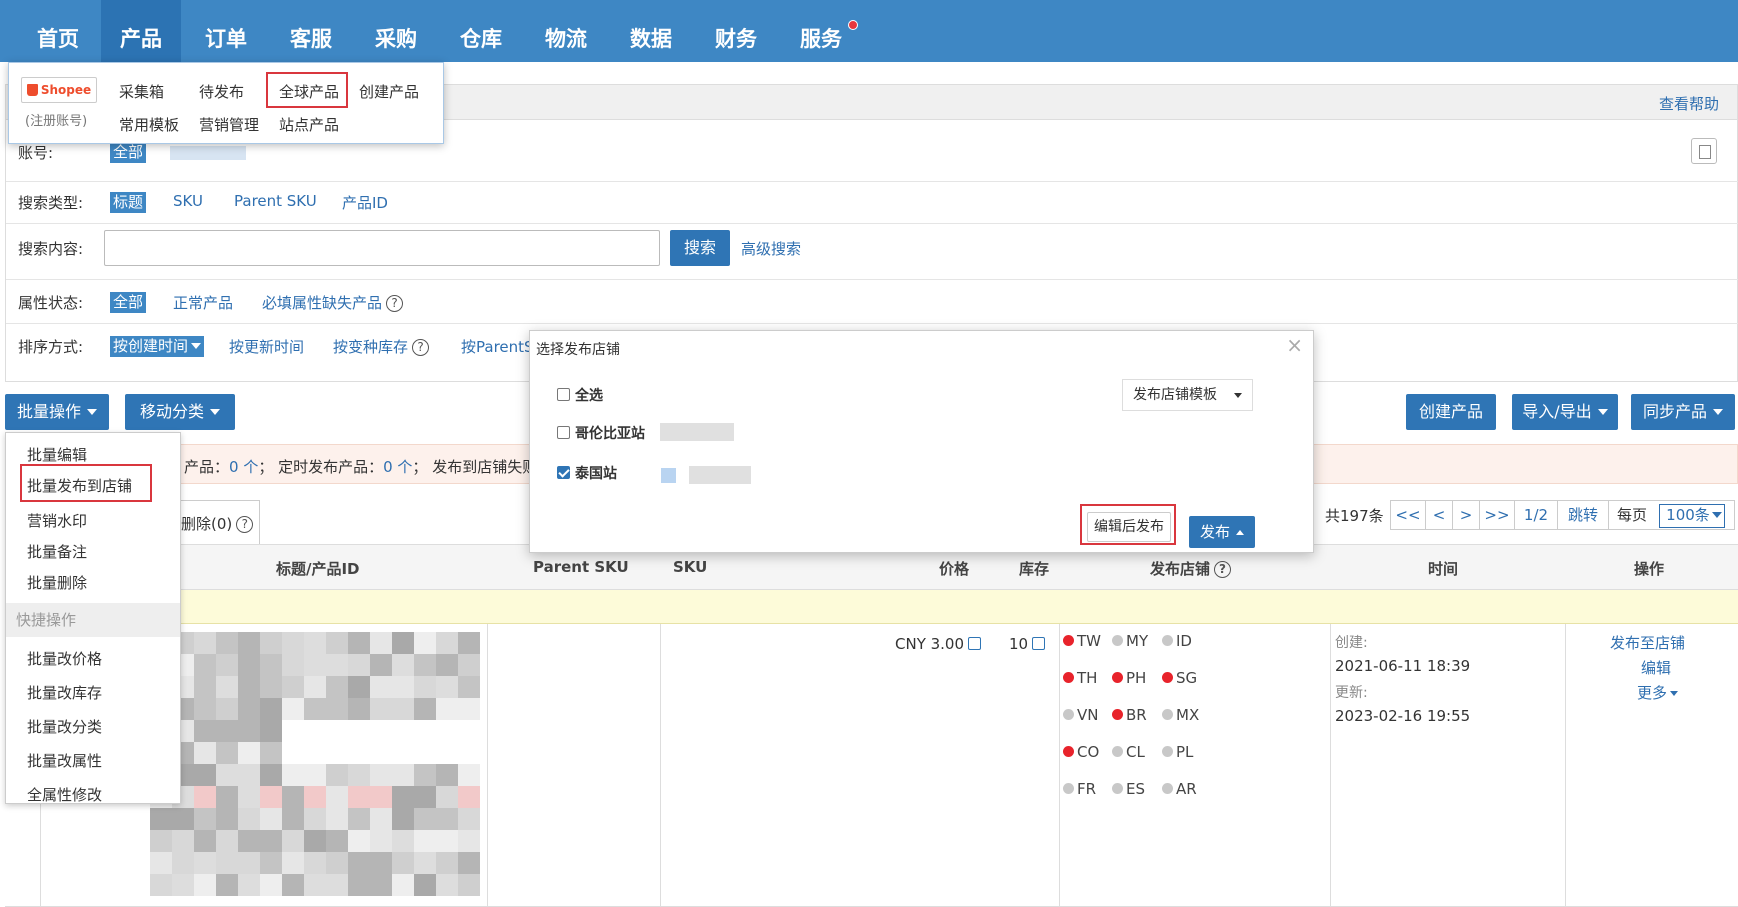 The width and height of the screenshot is (1738, 907). Describe the element at coordinates (1088, 715) in the screenshot. I see `site-code: VN` at that location.